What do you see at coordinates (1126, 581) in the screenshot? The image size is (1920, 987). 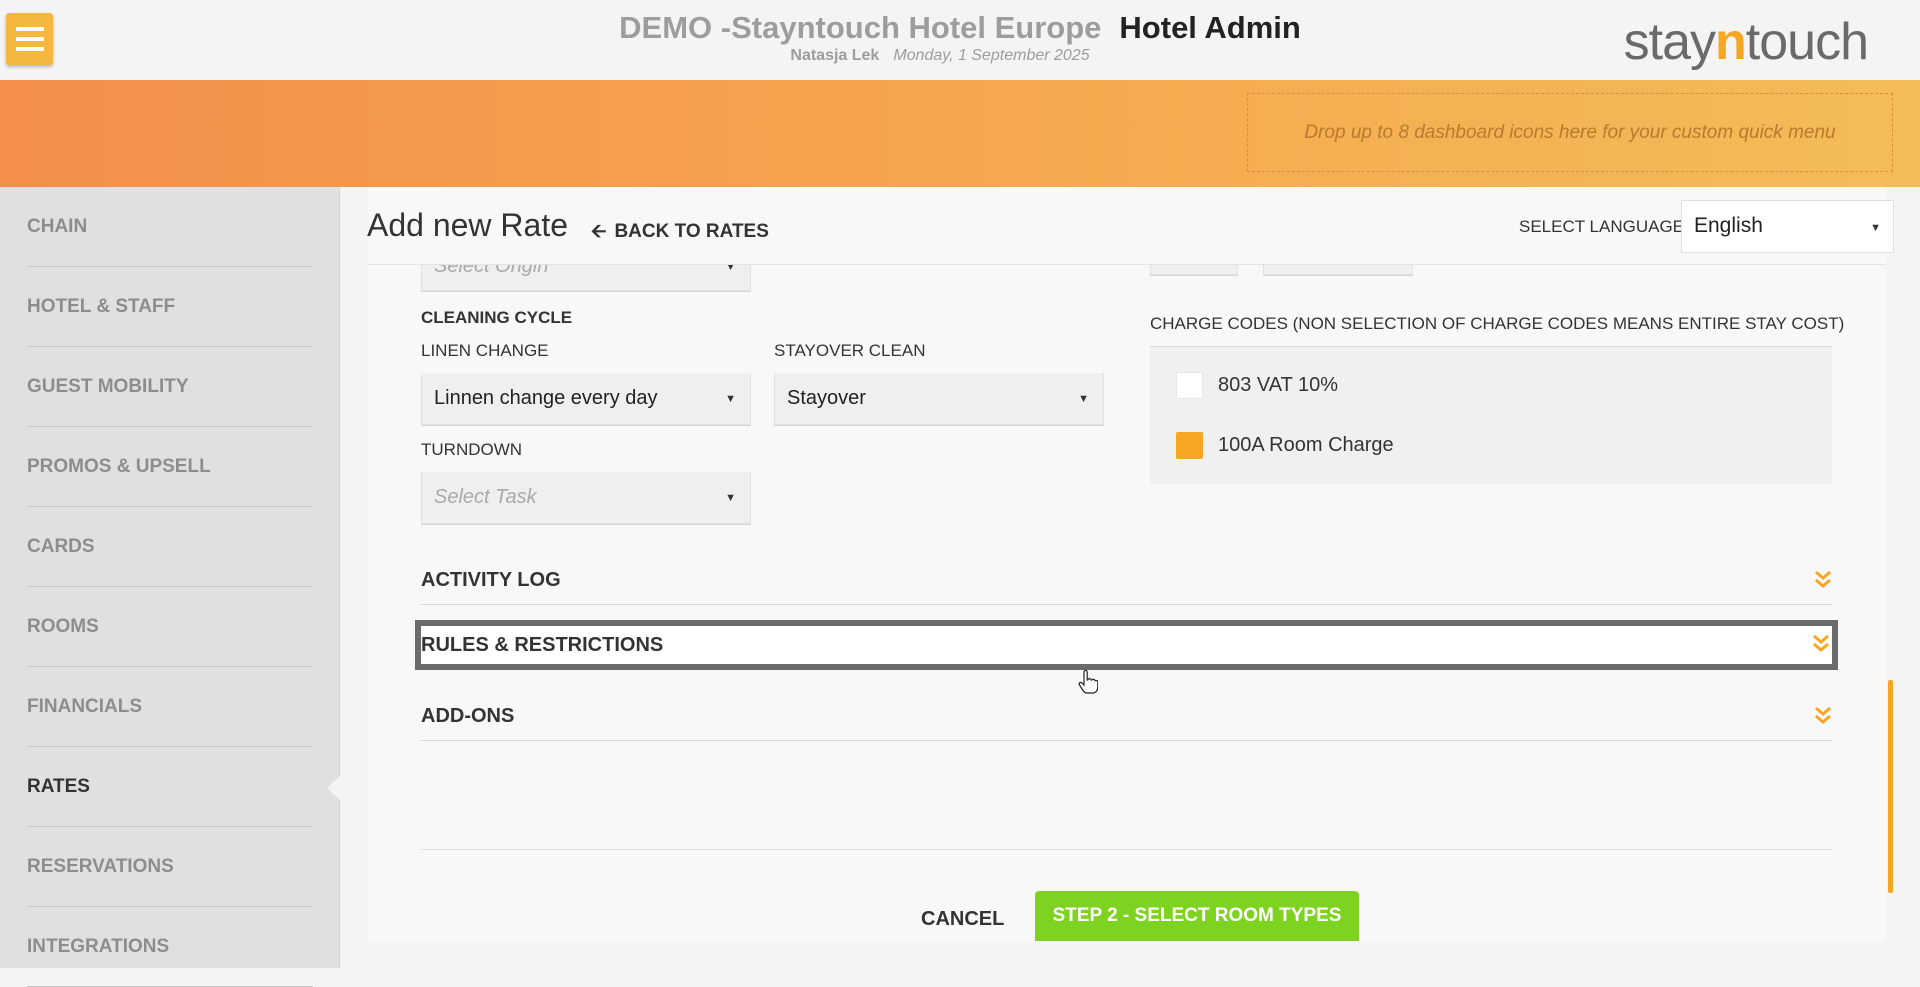 I see `activity-log-section: ACTIVITY LOG` at bounding box center [1126, 581].